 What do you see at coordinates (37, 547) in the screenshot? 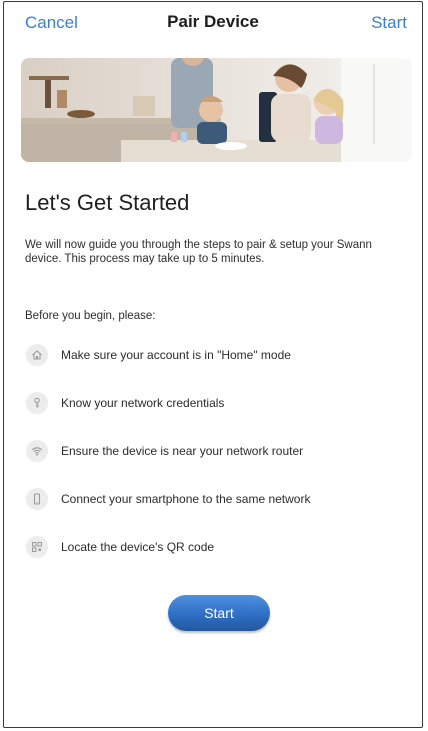
I see `qr-code-icon` at bounding box center [37, 547].